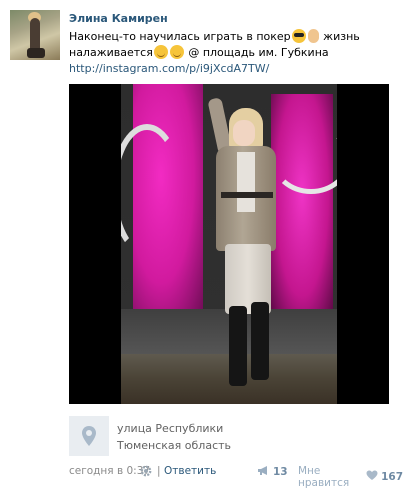 Image resolution: width=407 pixels, height=489 pixels. I want to click on reply-link: Ответить, so click(190, 471).